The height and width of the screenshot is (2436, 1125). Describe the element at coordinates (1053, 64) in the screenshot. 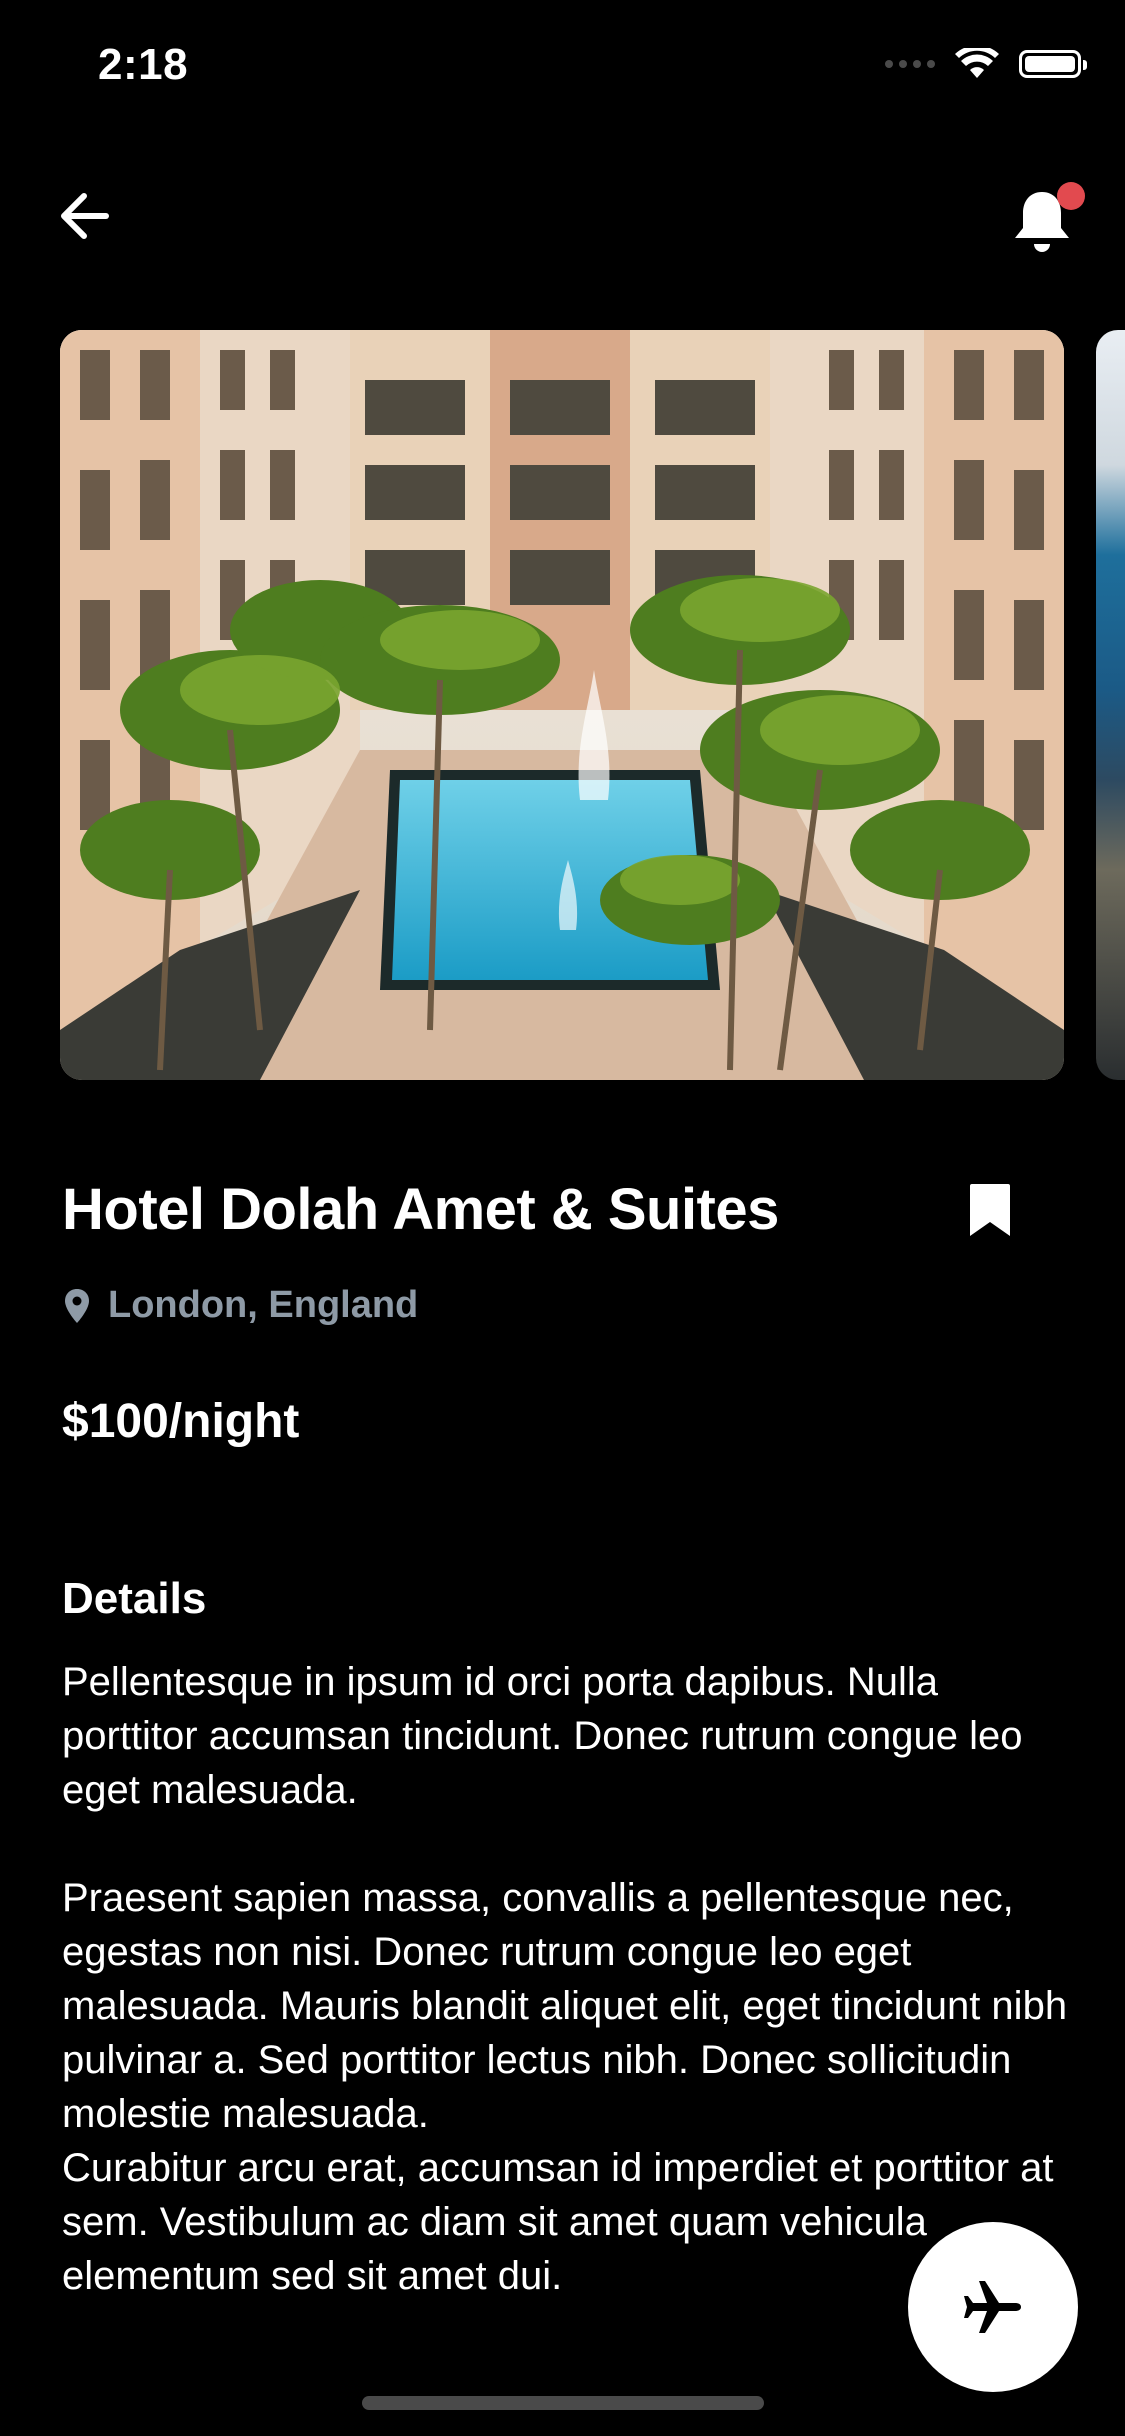

I see `battery-icon` at that location.